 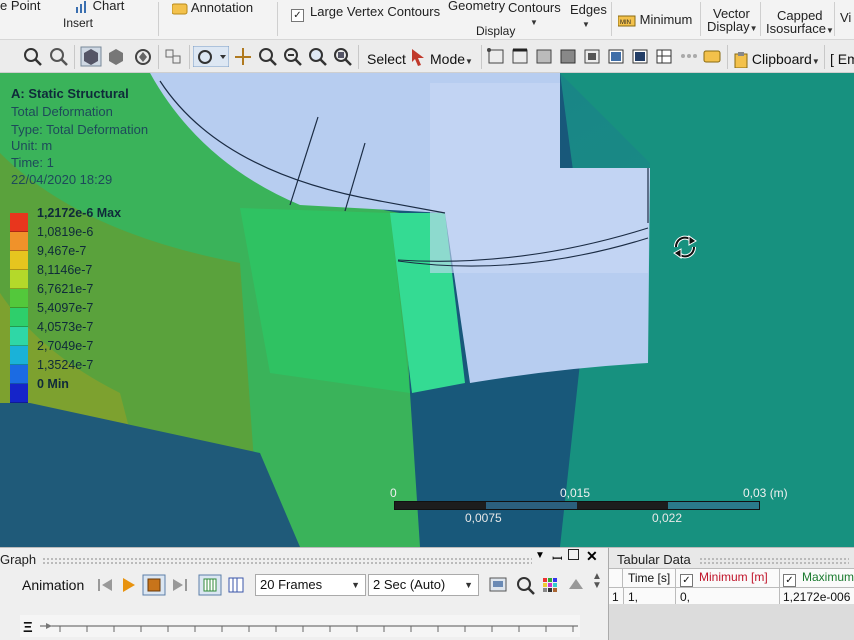 I want to click on animation-label: Animation, so click(x=53, y=585).